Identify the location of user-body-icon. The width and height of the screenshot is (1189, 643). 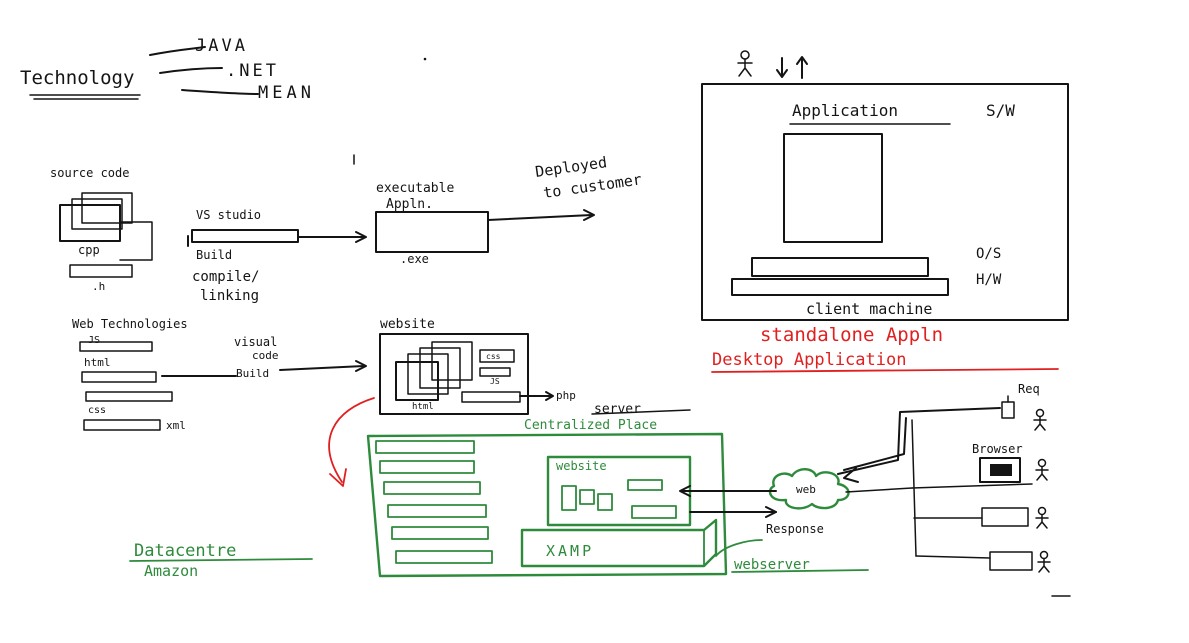
(745, 67).